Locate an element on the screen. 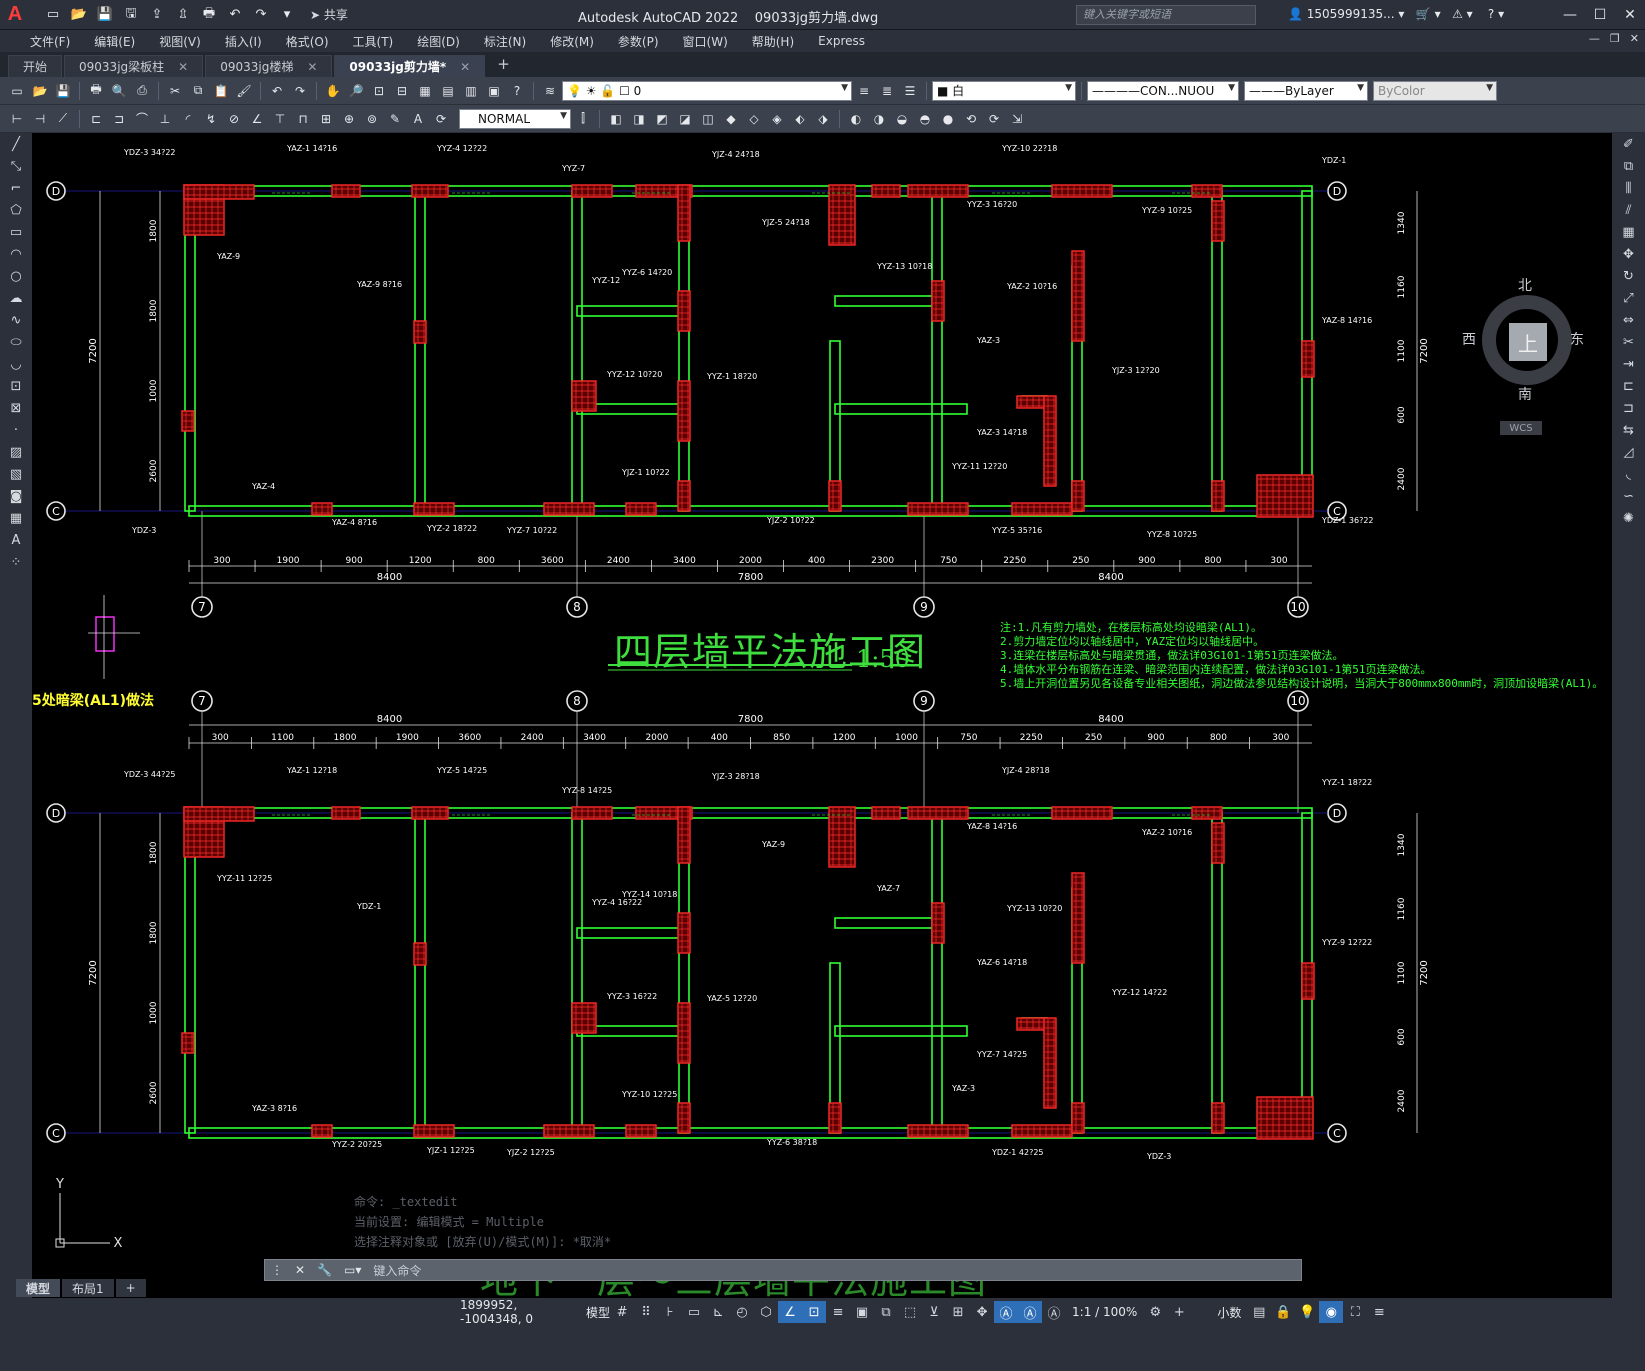 The width and height of the screenshot is (1645, 1371). doc-restore-icon: ❐ is located at coordinates (1615, 38).